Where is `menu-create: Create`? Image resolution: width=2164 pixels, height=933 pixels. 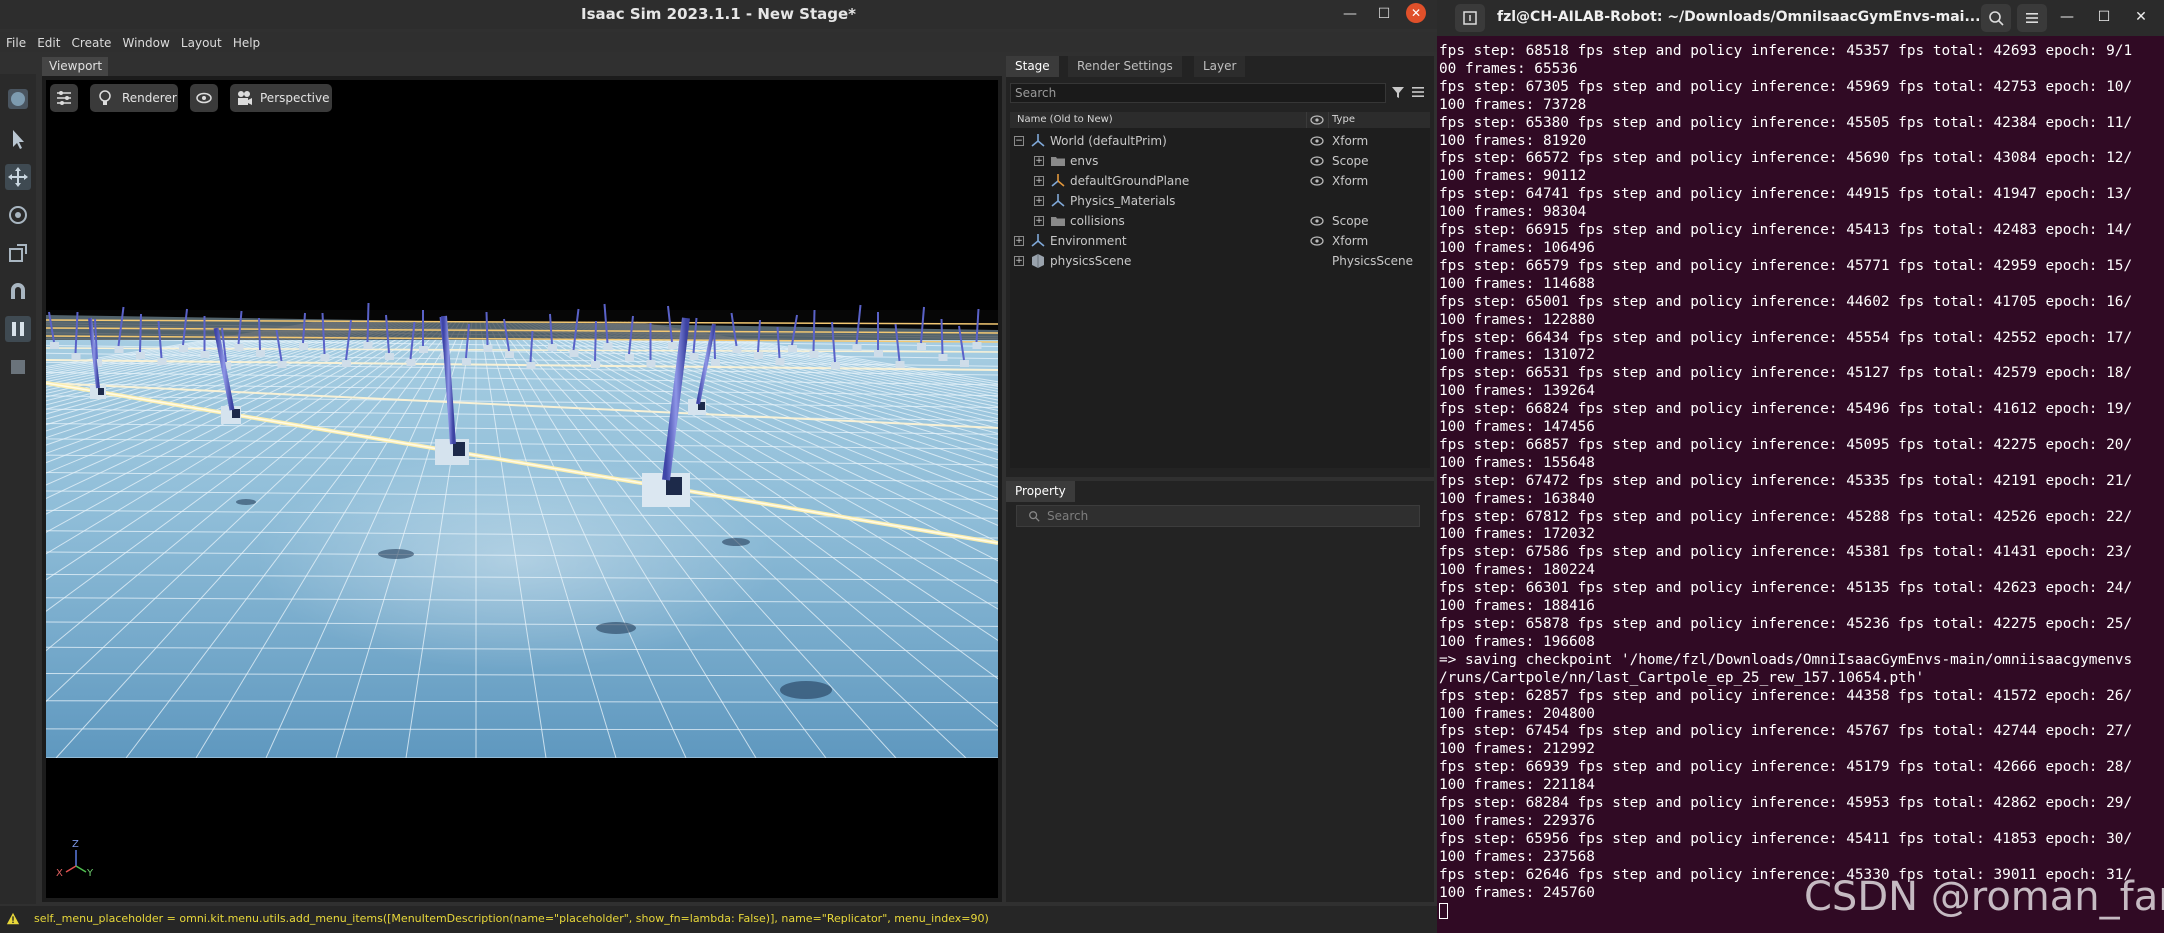 menu-create: Create is located at coordinates (92, 43).